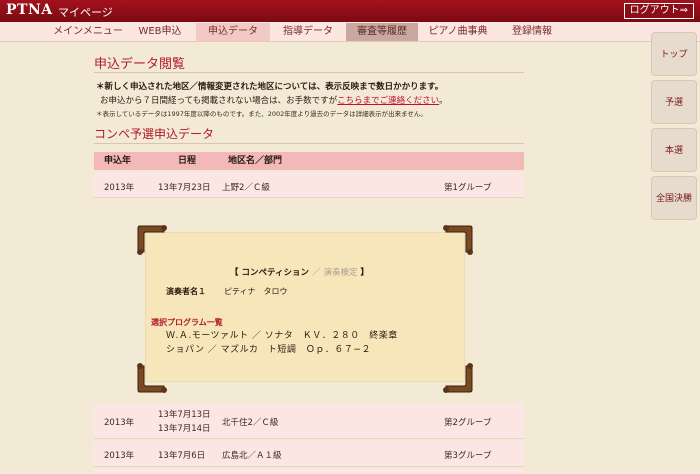 The image size is (700, 474). What do you see at coordinates (458, 240) in the screenshot?
I see `corner-top-right-icon` at bounding box center [458, 240].